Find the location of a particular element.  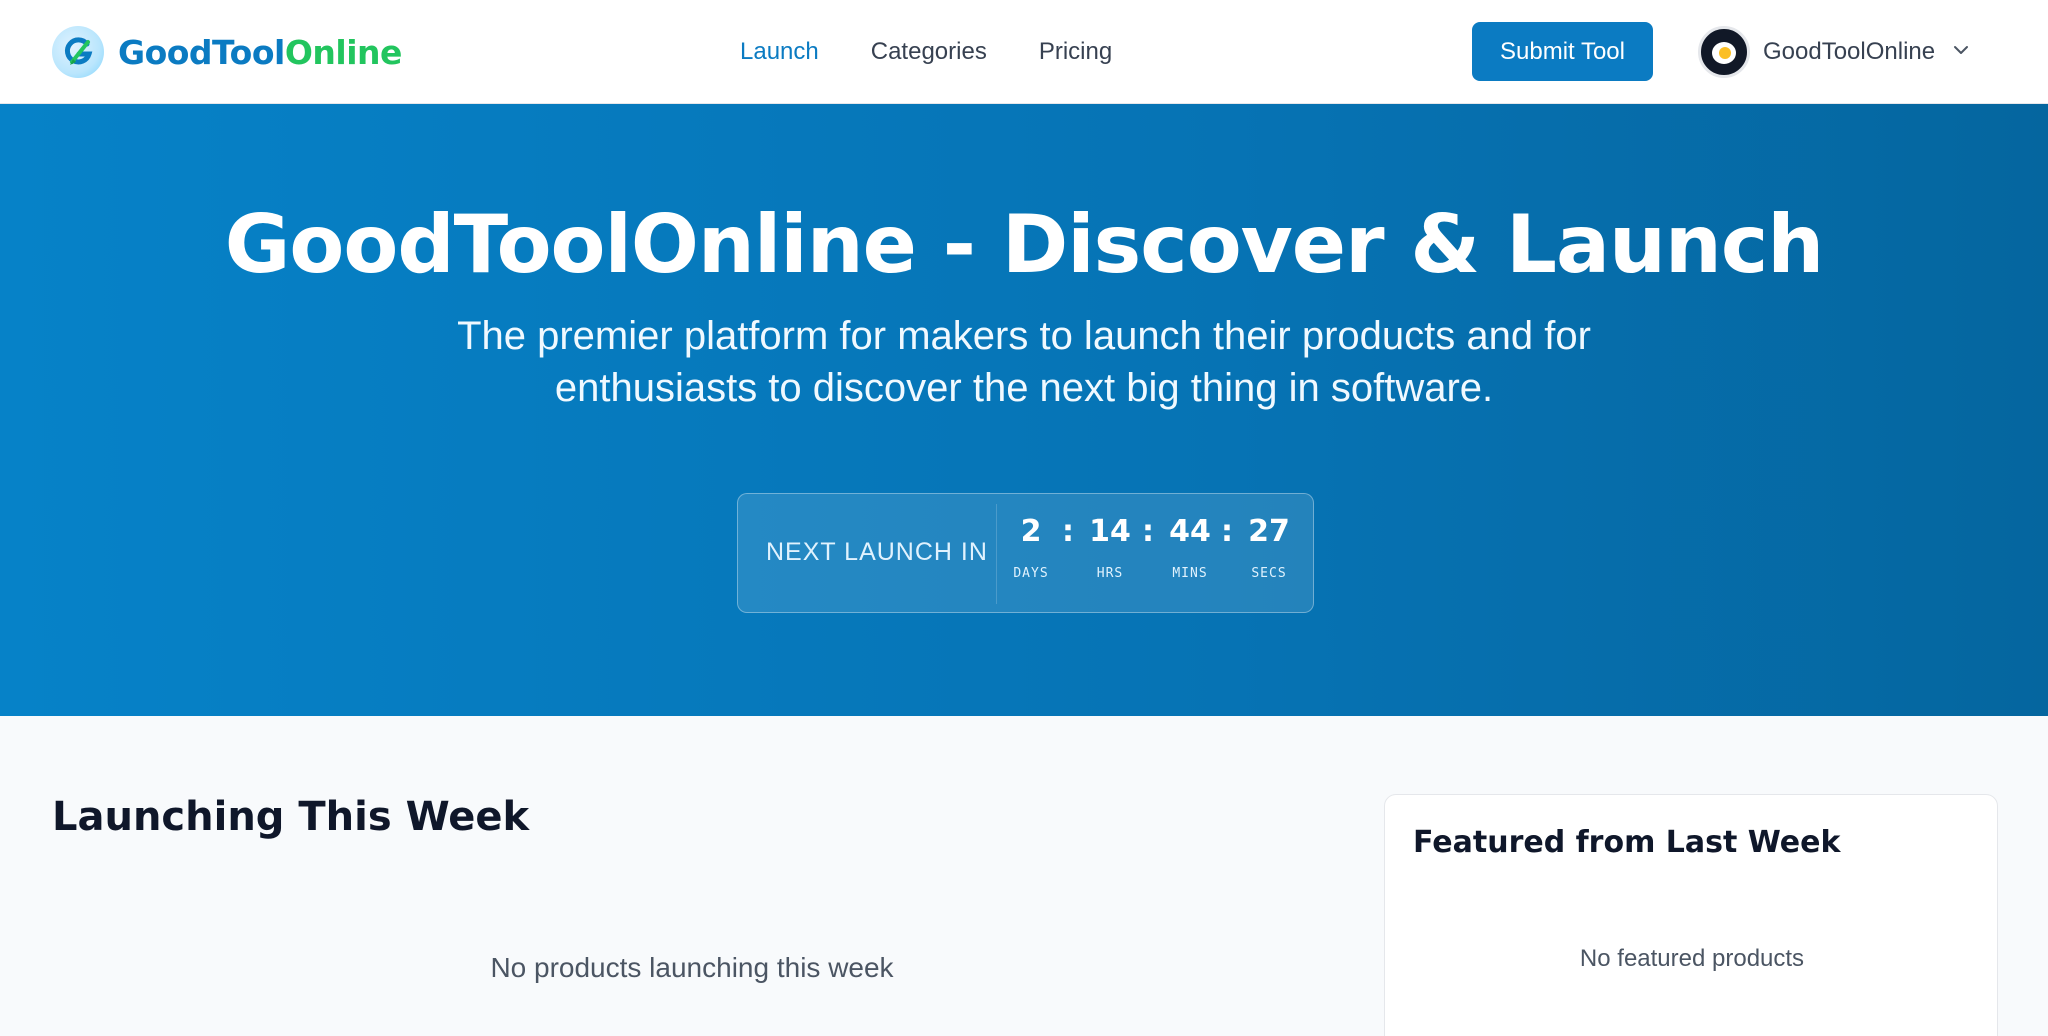

countdown-hours-value: 14 is located at coordinates (1110, 531).